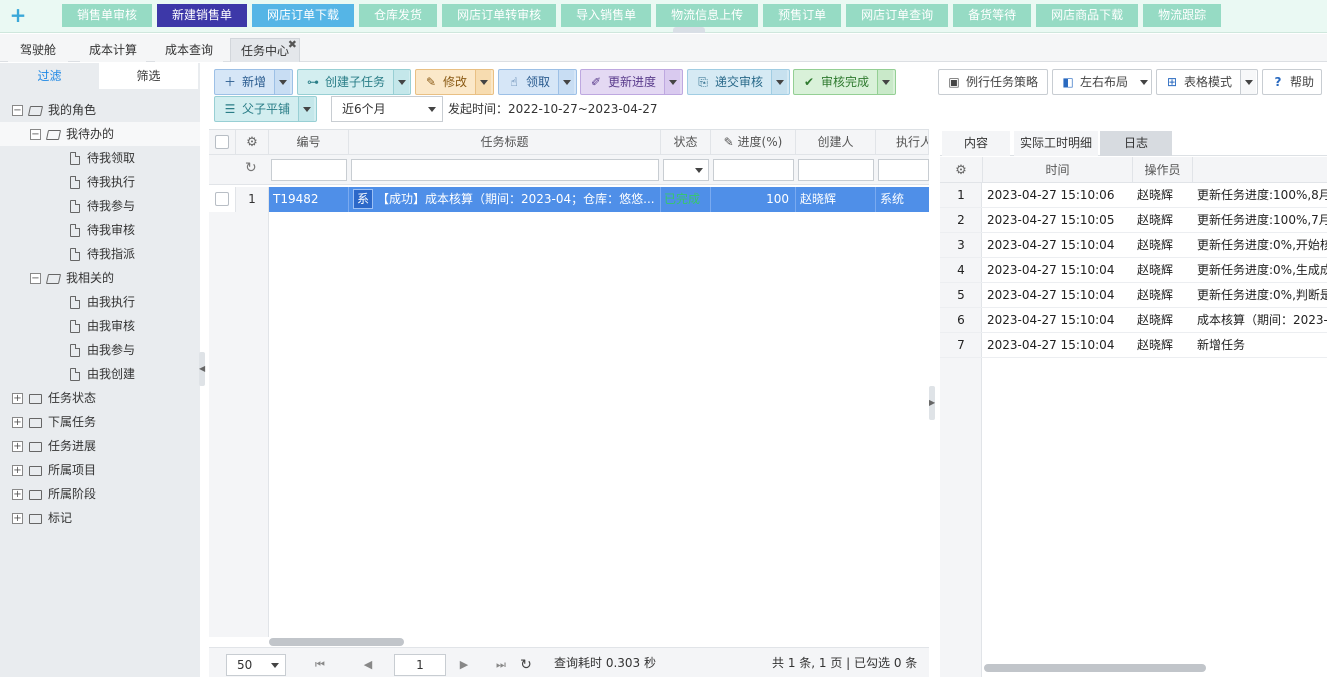 This screenshot has height=677, width=1327. Describe the element at coordinates (1136, 143) in the screenshot. I see `tab-log: 日志` at that location.